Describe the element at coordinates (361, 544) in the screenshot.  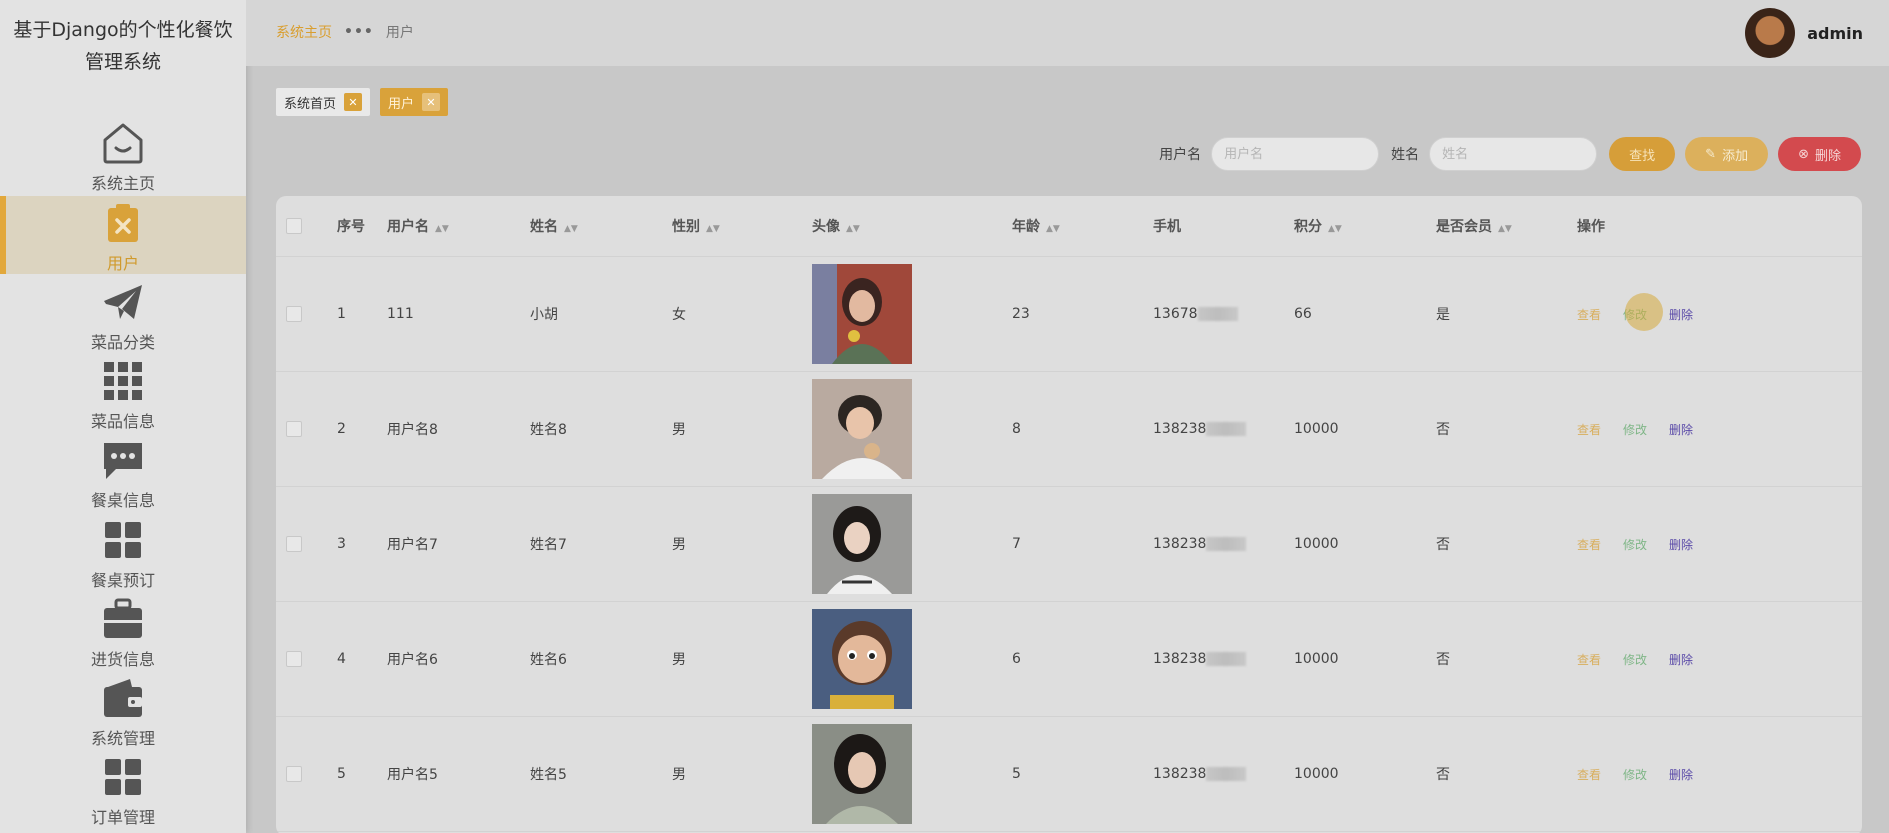
I see `cell-index: 3` at that location.